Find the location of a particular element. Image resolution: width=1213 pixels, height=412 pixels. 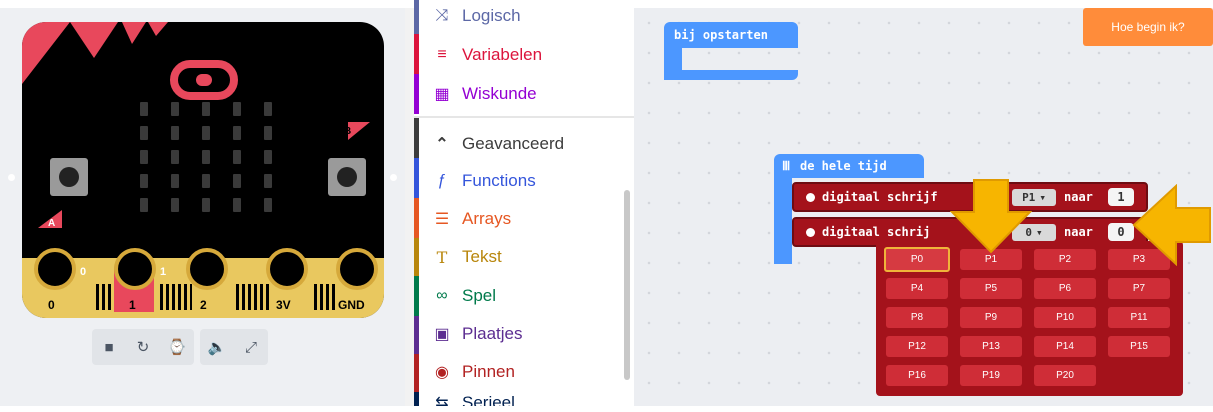

pin-option-p2: P2 is located at coordinates (1065, 259).